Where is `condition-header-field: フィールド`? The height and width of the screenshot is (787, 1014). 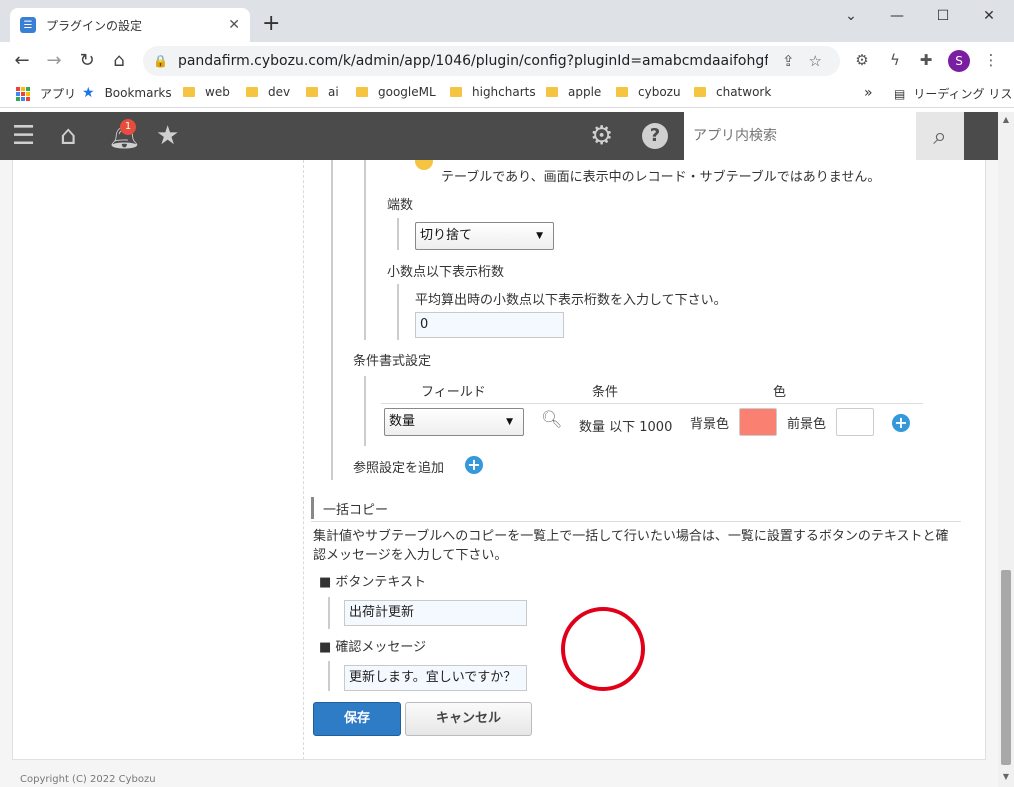 condition-header-field: フィールド is located at coordinates (453, 392).